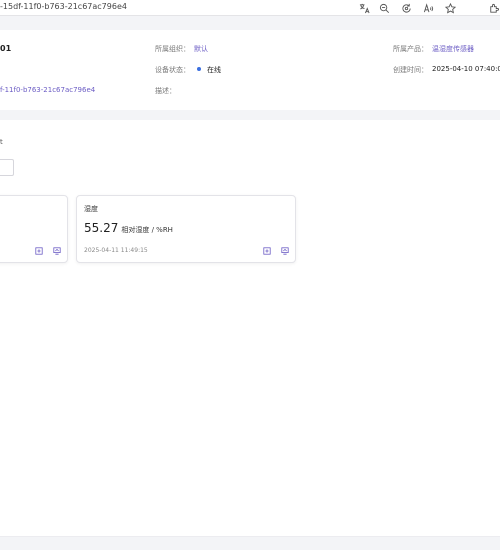  Describe the element at coordinates (453, 49) in the screenshot. I see `product-value: 温湿度传感器` at that location.